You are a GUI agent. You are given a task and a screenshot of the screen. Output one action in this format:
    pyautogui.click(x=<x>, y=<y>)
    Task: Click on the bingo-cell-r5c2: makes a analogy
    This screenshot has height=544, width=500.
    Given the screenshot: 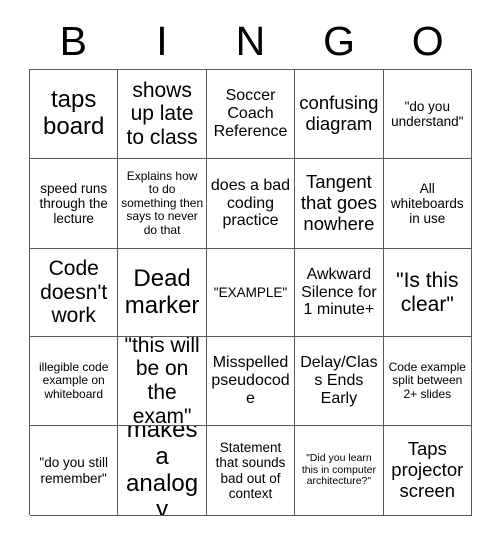 What is the action you would take?
    pyautogui.click(x=162, y=471)
    